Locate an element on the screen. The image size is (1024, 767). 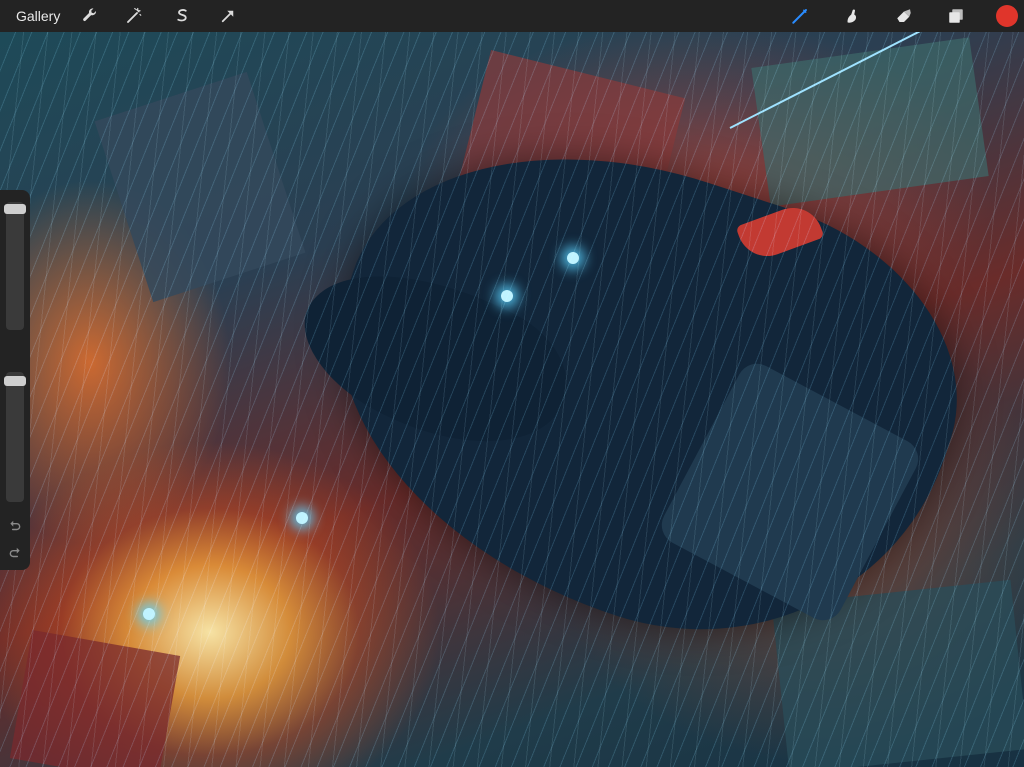
wrench-icon is located at coordinates (90, 16).